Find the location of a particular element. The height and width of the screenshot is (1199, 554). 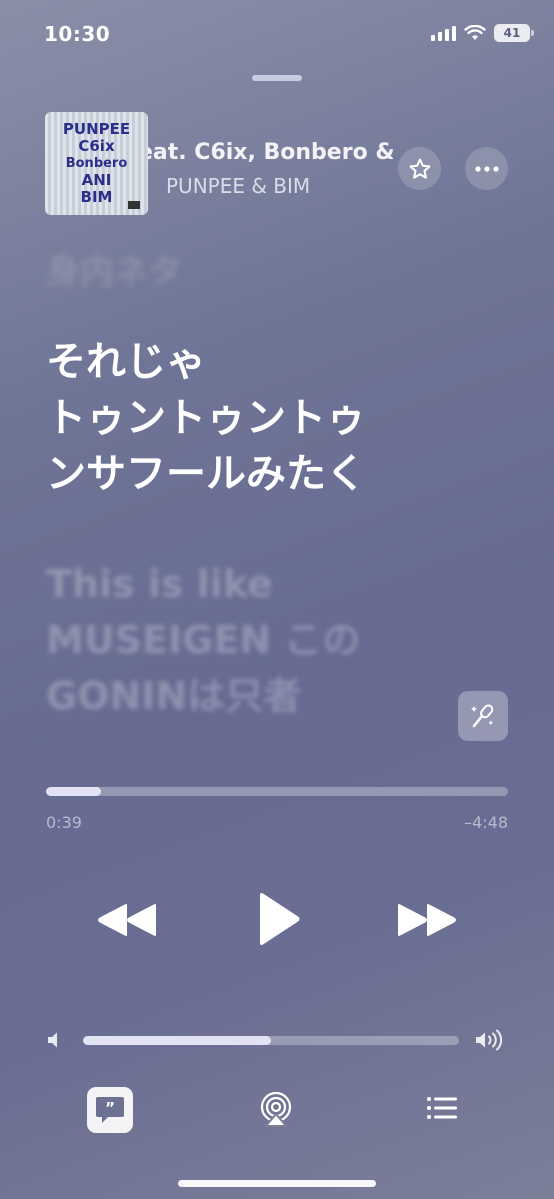

artwork-text-line: PUNPEE is located at coordinates (96, 129).